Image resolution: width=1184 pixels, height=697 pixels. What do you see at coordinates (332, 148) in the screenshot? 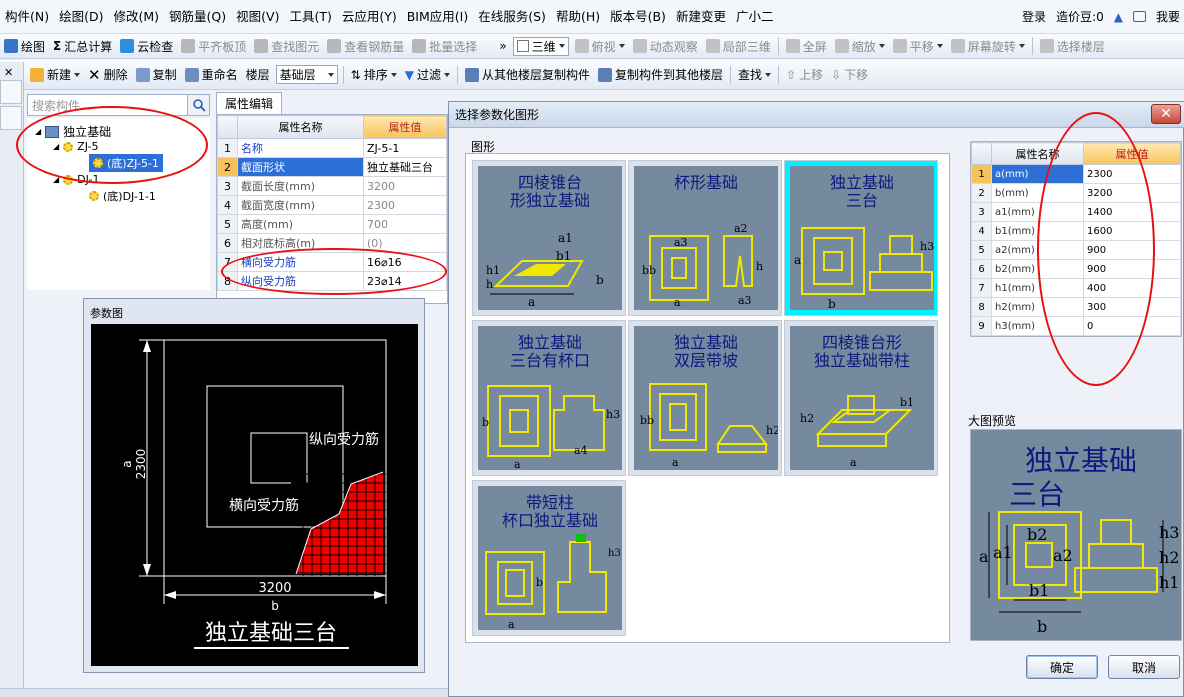
I see `property-row: 1 名称 ZJ-5-1` at bounding box center [332, 148].